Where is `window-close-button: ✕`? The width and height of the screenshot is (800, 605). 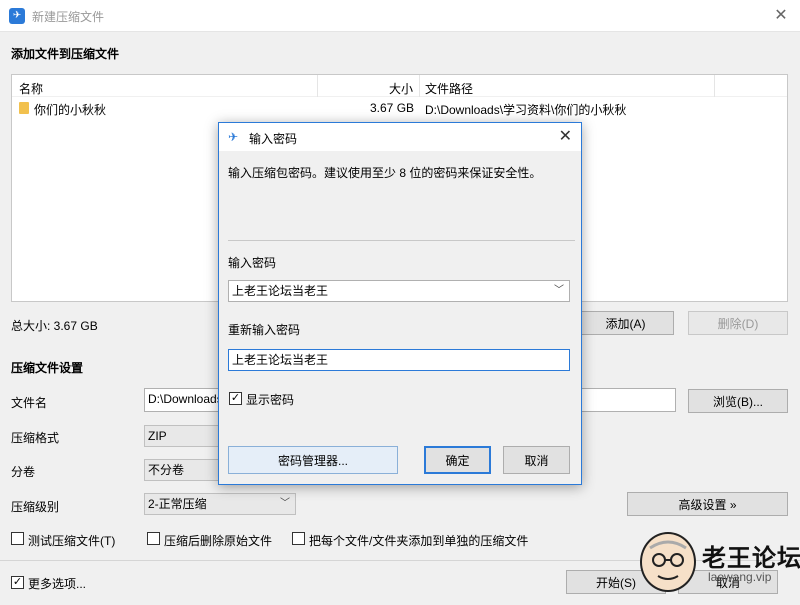 window-close-button: ✕ is located at coordinates (781, 16).